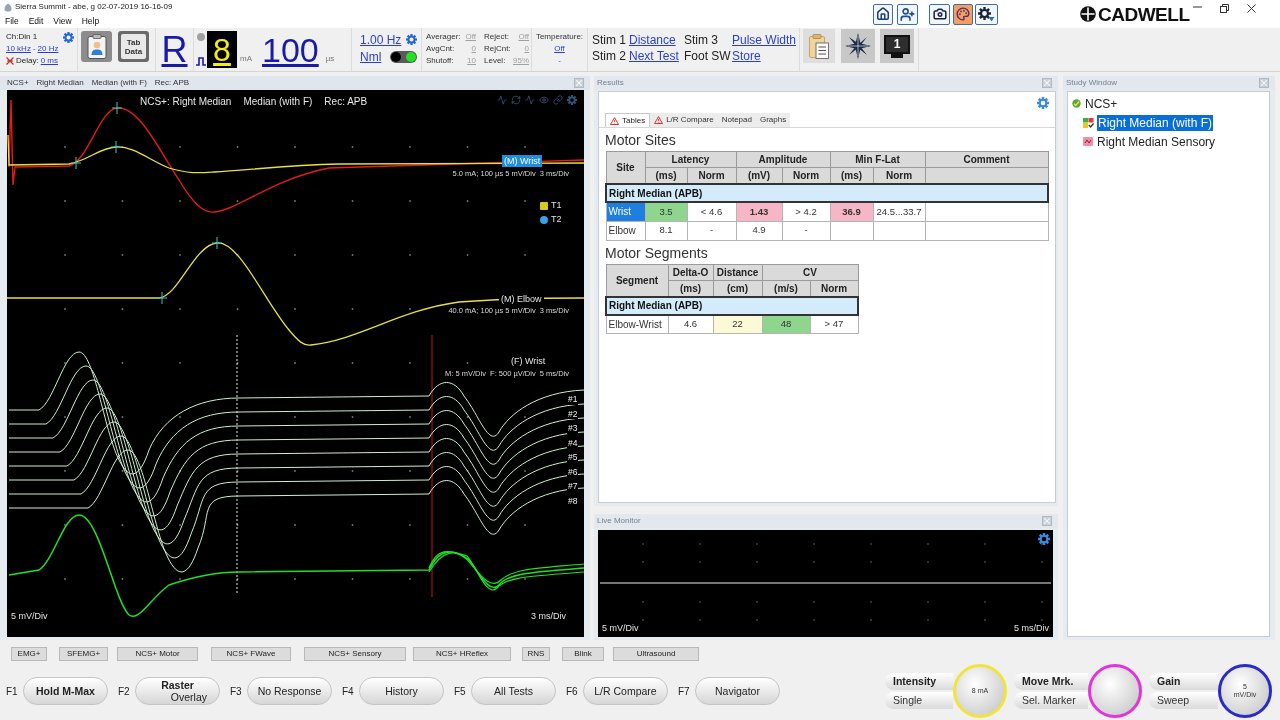 The height and width of the screenshot is (720, 1280). What do you see at coordinates (1051, 681) in the screenshot?
I see `knob-label: Move Mrk.` at bounding box center [1051, 681].